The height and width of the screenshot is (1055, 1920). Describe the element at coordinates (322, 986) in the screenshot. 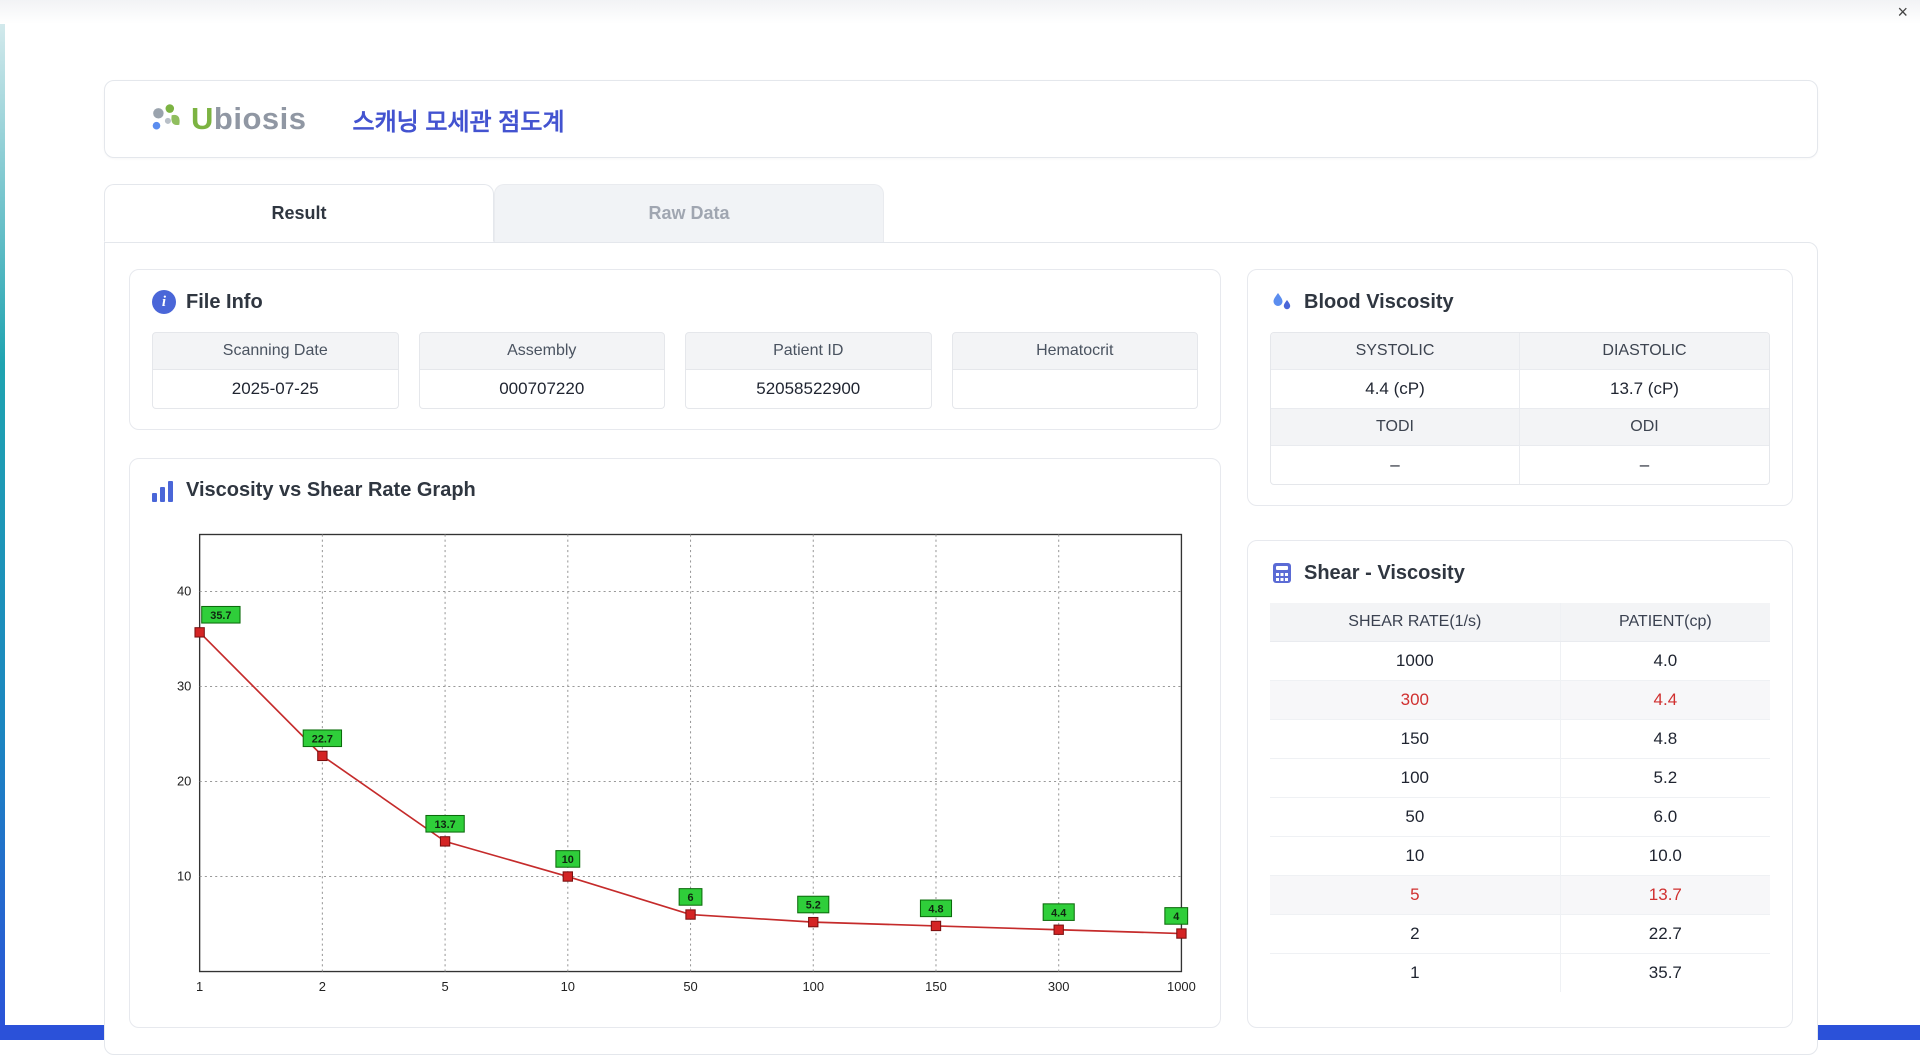

I see `svg-text: 2` at that location.